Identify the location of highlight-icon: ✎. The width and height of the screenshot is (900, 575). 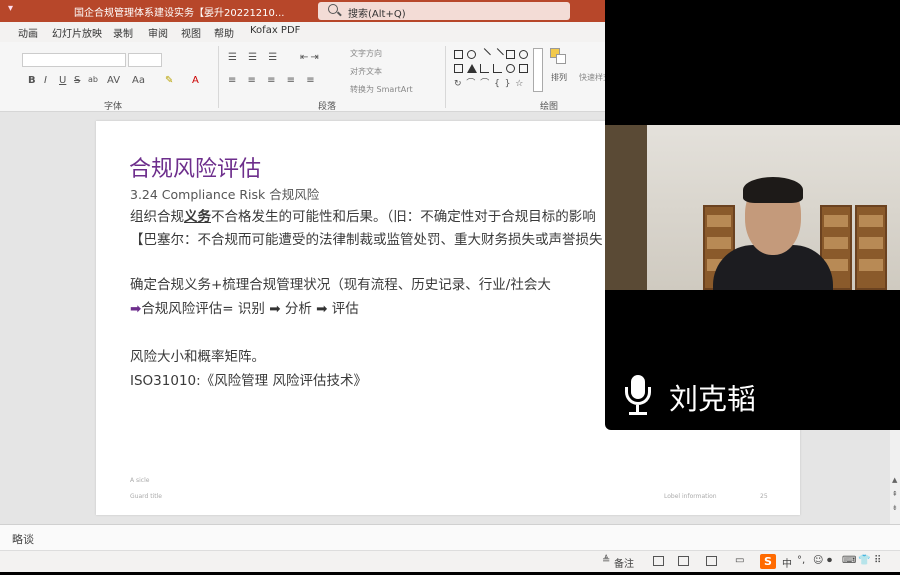
(169, 80).